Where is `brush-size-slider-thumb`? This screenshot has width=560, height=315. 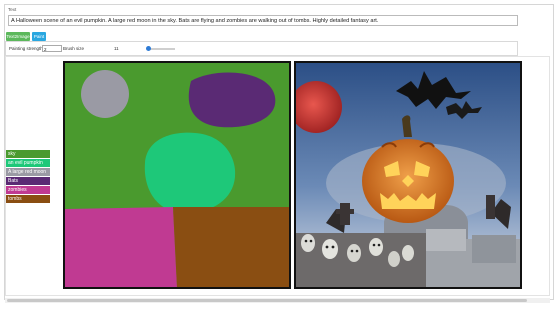
brush-size-slider-thumb is located at coordinates (148, 48).